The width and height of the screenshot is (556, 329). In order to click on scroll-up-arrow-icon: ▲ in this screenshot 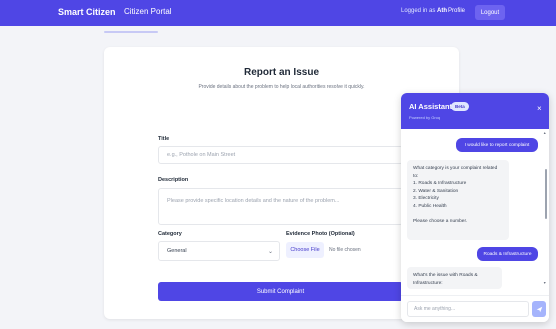, I will do `click(544, 133)`.